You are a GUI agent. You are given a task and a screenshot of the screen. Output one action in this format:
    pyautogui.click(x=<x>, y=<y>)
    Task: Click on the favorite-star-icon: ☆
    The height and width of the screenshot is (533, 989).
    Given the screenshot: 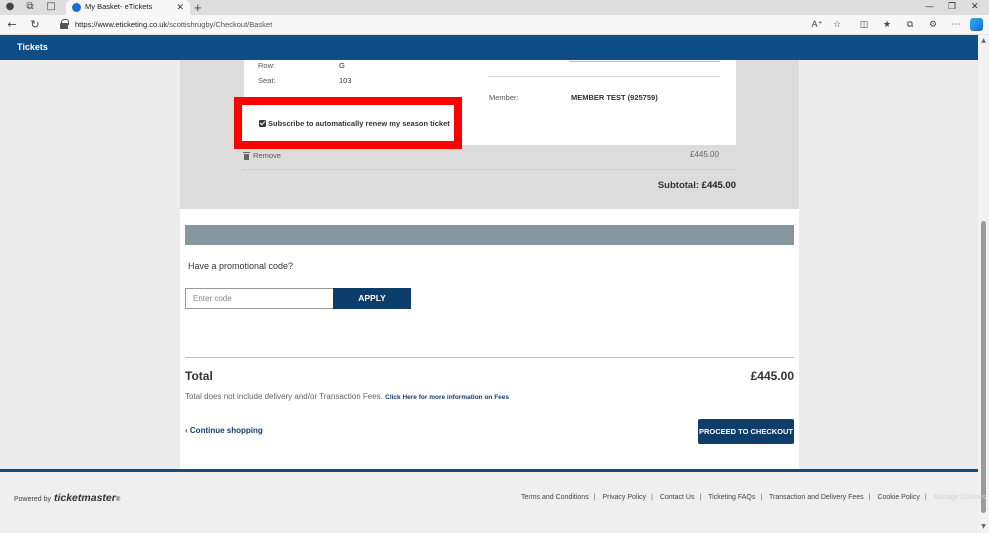 What is the action you would take?
    pyautogui.click(x=837, y=25)
    